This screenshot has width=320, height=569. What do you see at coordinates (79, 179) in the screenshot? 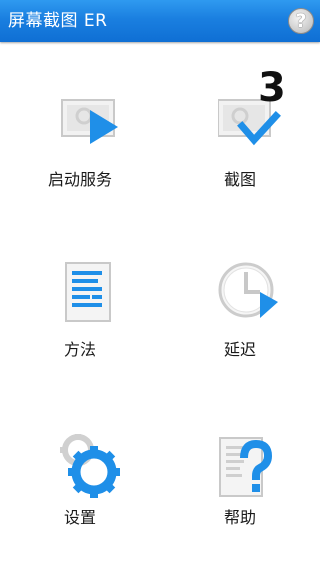
I see `start-service-label: 启动服务` at bounding box center [79, 179].